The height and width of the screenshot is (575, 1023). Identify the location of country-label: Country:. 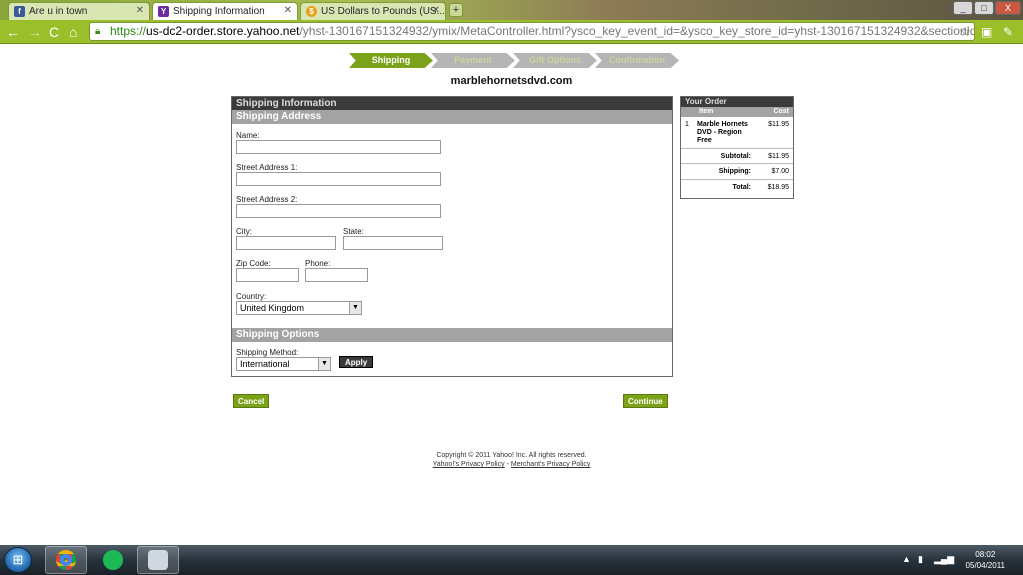
(251, 296).